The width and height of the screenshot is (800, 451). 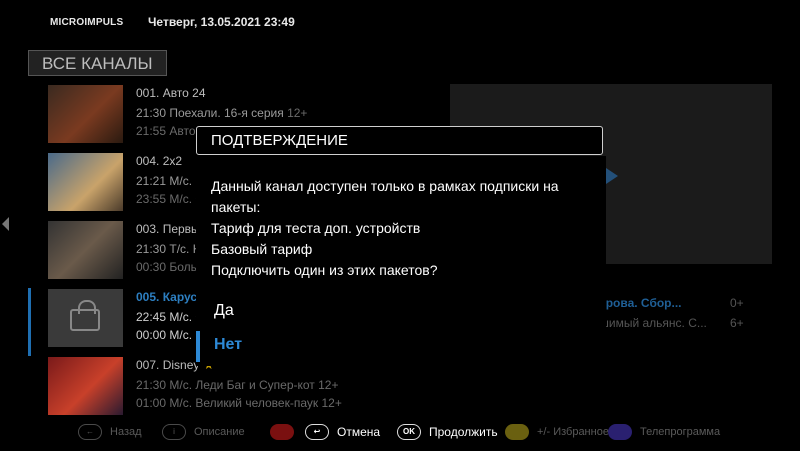 I want to click on hint-cancel: ↩ Отмена, so click(x=342, y=432).